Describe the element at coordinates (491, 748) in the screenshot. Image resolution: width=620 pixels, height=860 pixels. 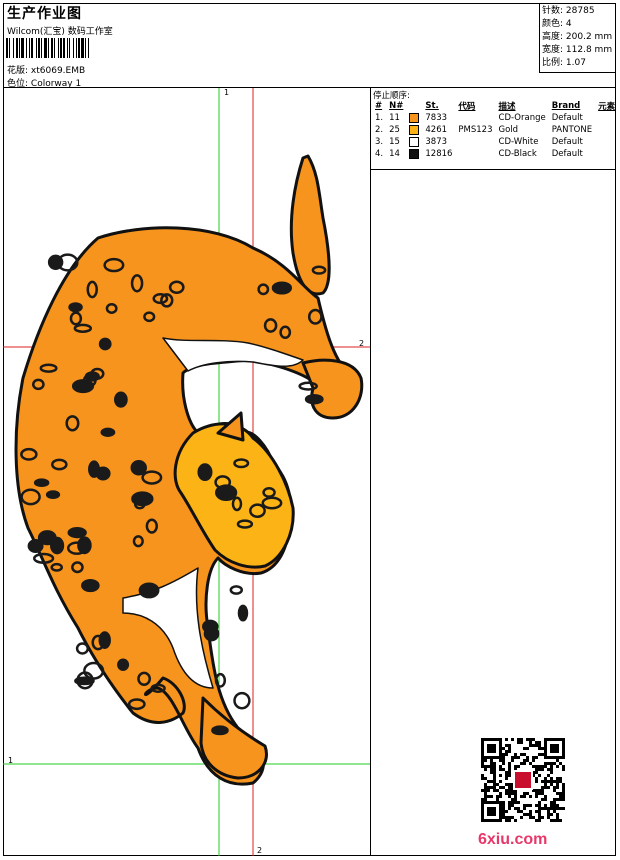
I see `qr-finder-core` at that location.